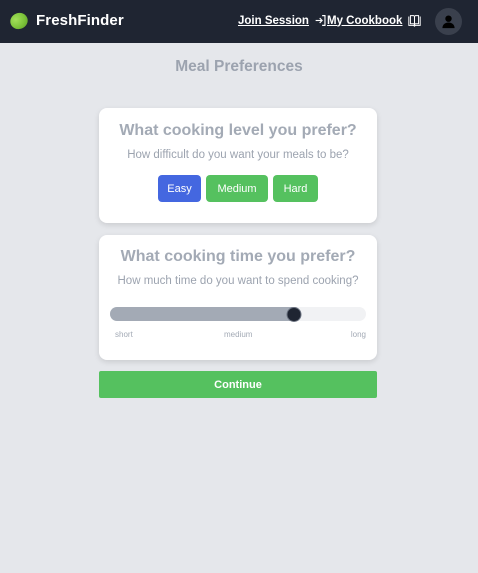 The height and width of the screenshot is (573, 478). I want to click on cooking-time-slider, so click(238, 314).